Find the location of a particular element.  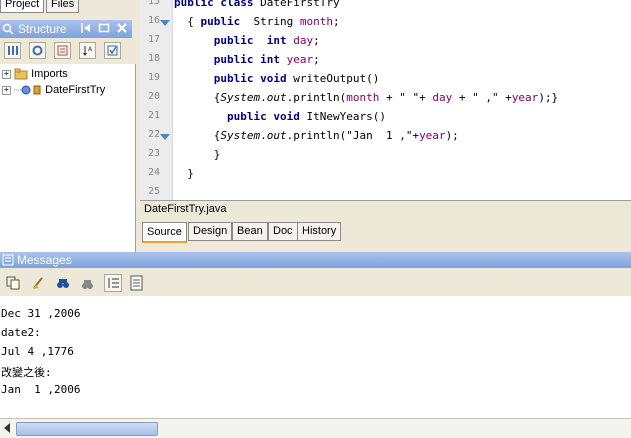

code-token: String is located at coordinates (270, 21).